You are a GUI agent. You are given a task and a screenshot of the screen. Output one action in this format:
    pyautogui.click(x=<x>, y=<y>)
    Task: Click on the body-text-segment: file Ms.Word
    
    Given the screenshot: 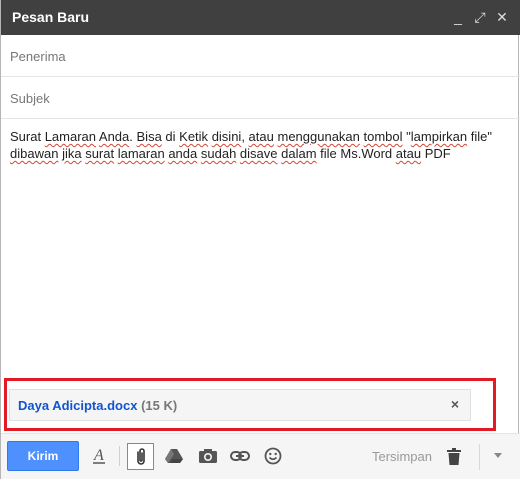 What is the action you would take?
    pyautogui.click(x=356, y=153)
    